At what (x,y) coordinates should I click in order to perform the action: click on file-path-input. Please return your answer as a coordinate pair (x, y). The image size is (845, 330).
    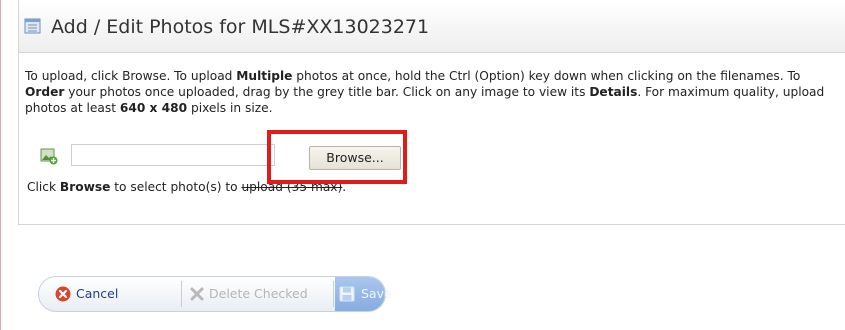
    Looking at the image, I should click on (173, 155).